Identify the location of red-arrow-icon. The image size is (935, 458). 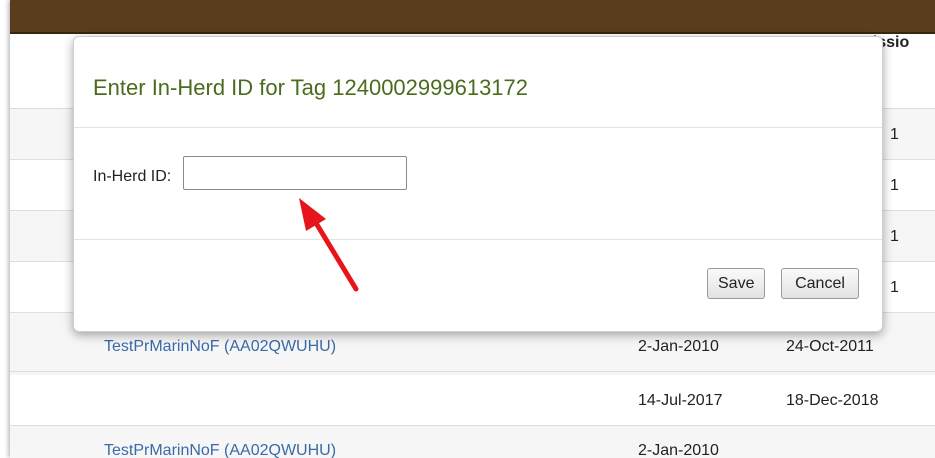
(329, 245).